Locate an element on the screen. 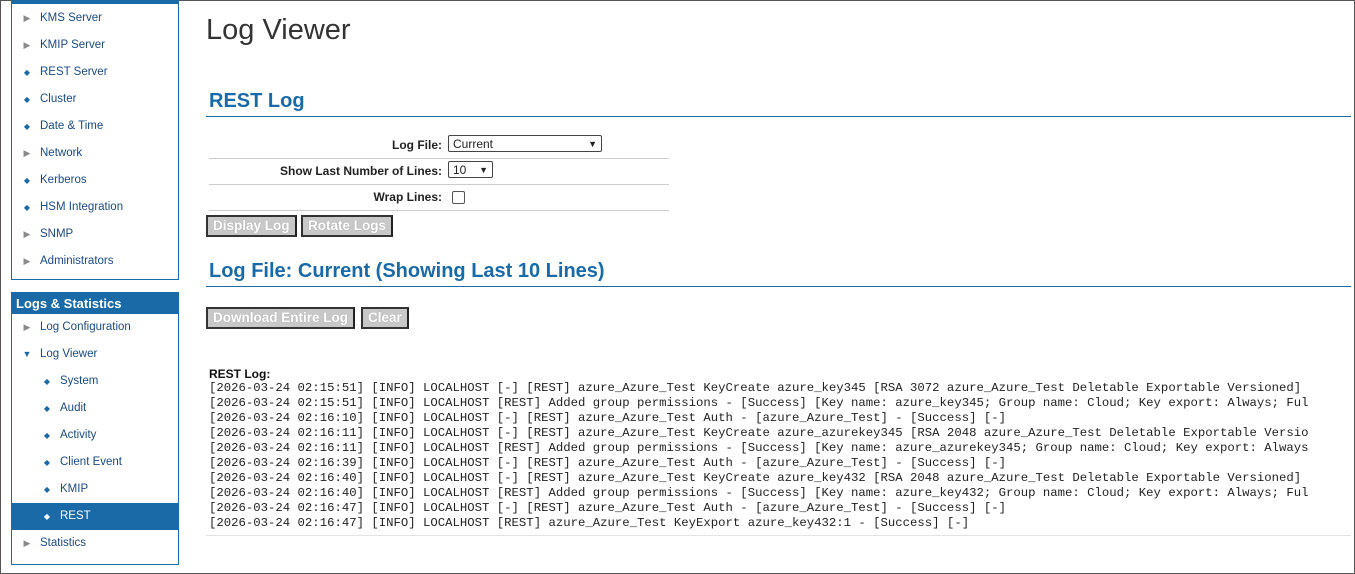  wrap-row: Wrap Lines: is located at coordinates (439, 197).